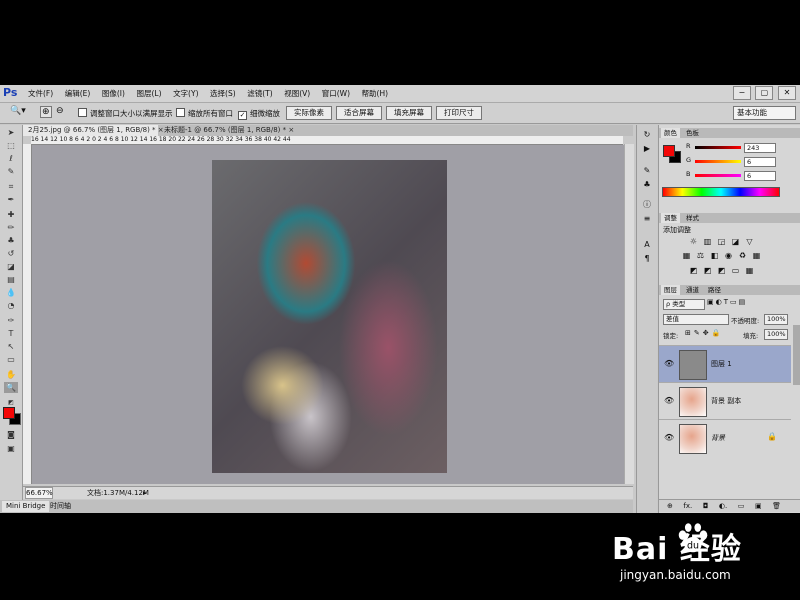 Image resolution: width=800 pixels, height=600 pixels. Describe the element at coordinates (693, 270) in the screenshot. I see `invert-icon: ◩` at that location.